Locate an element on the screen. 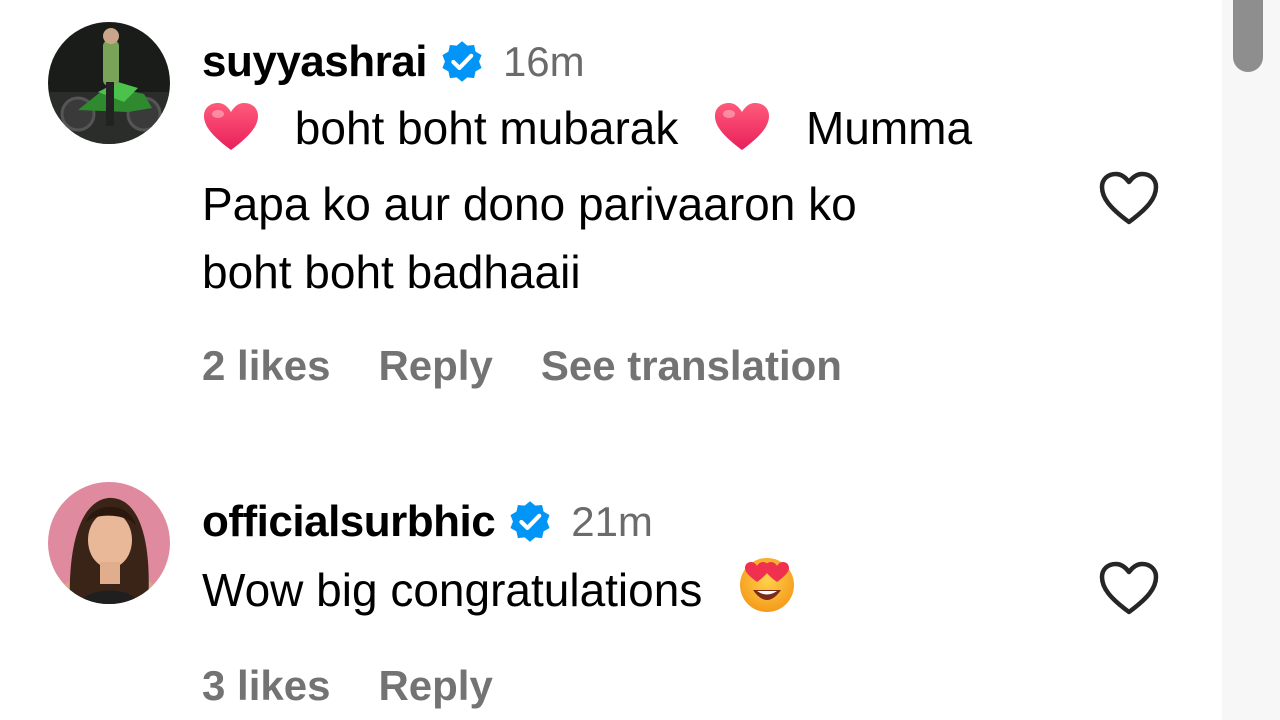  username: suyyashrai is located at coordinates (314, 62).